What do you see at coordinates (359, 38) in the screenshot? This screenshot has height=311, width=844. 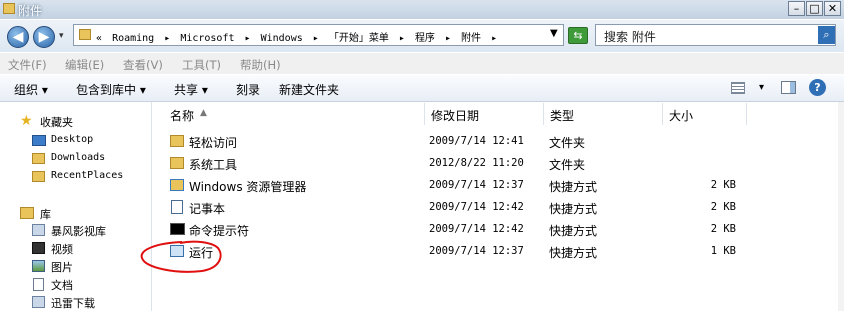 I see `breadcrumb-item-start-menu: 「开始」菜单` at bounding box center [359, 38].